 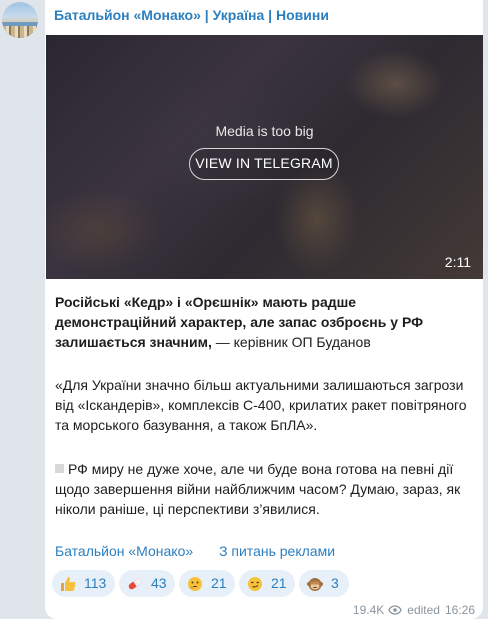 What do you see at coordinates (335, 583) in the screenshot?
I see `reaction-count: 3` at bounding box center [335, 583].